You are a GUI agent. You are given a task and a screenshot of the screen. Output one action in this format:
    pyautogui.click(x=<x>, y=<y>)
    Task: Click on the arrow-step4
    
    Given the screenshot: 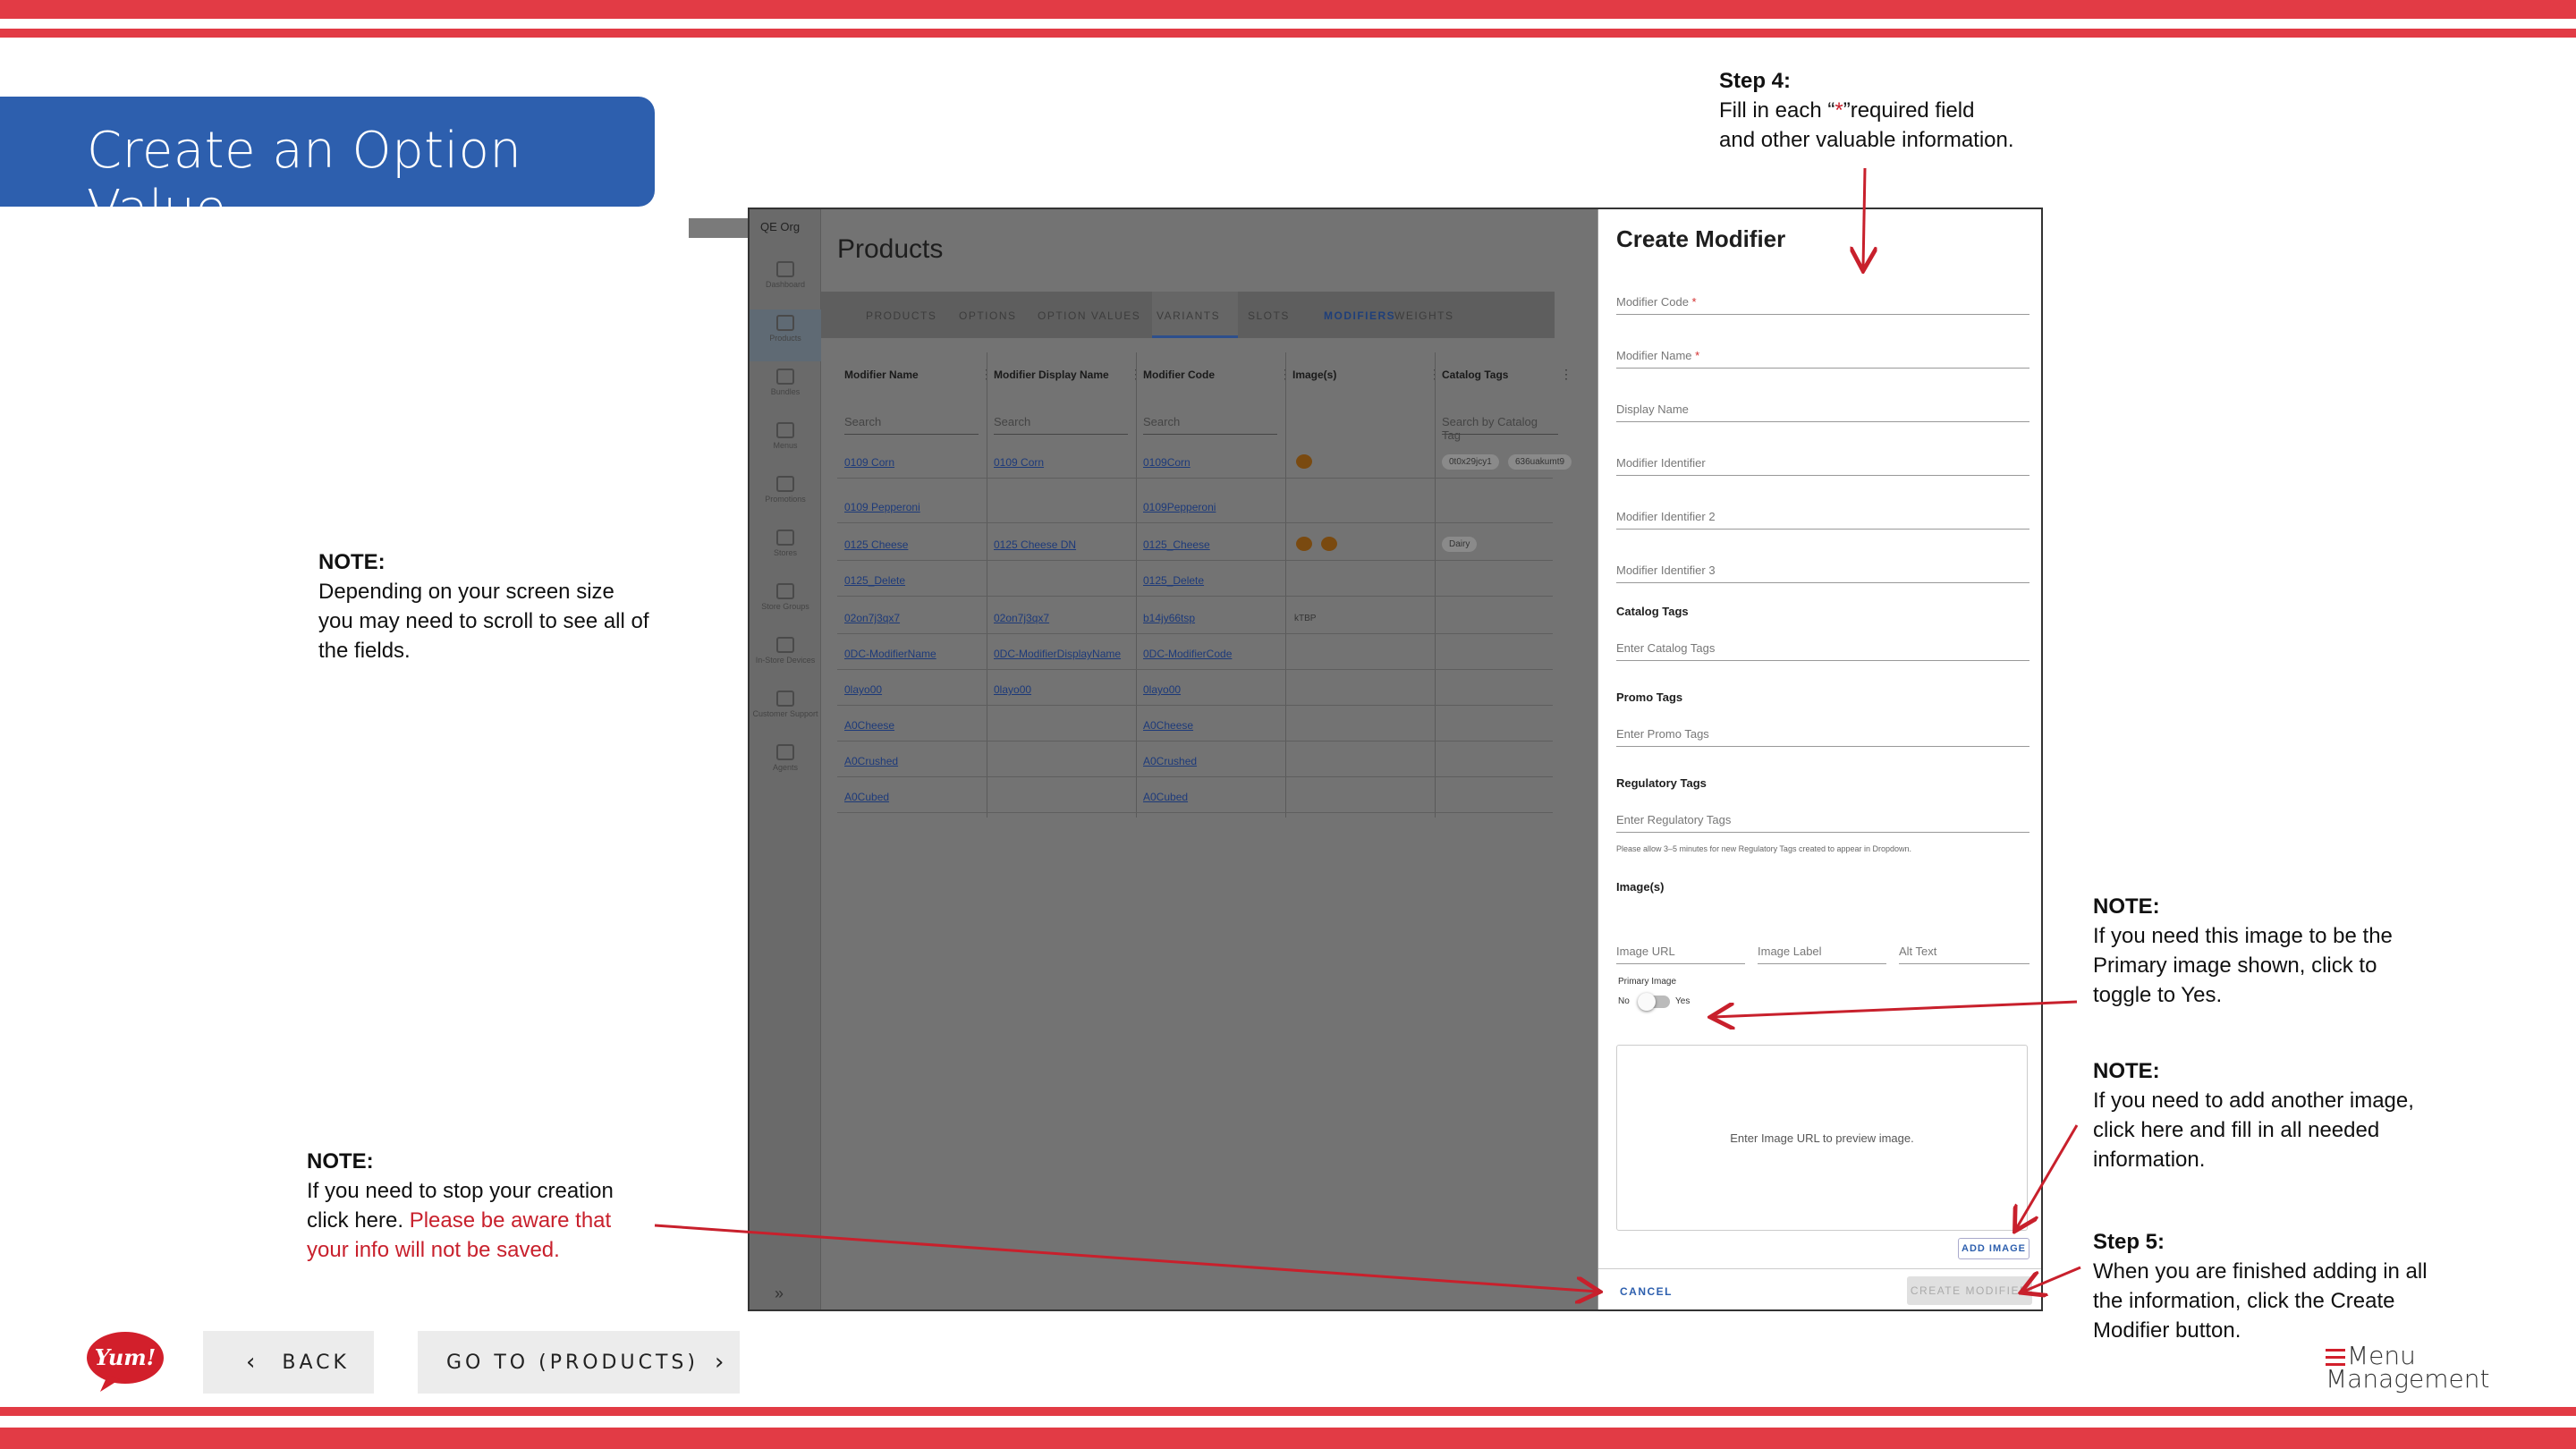 What is the action you would take?
    pyautogui.click(x=1864, y=217)
    